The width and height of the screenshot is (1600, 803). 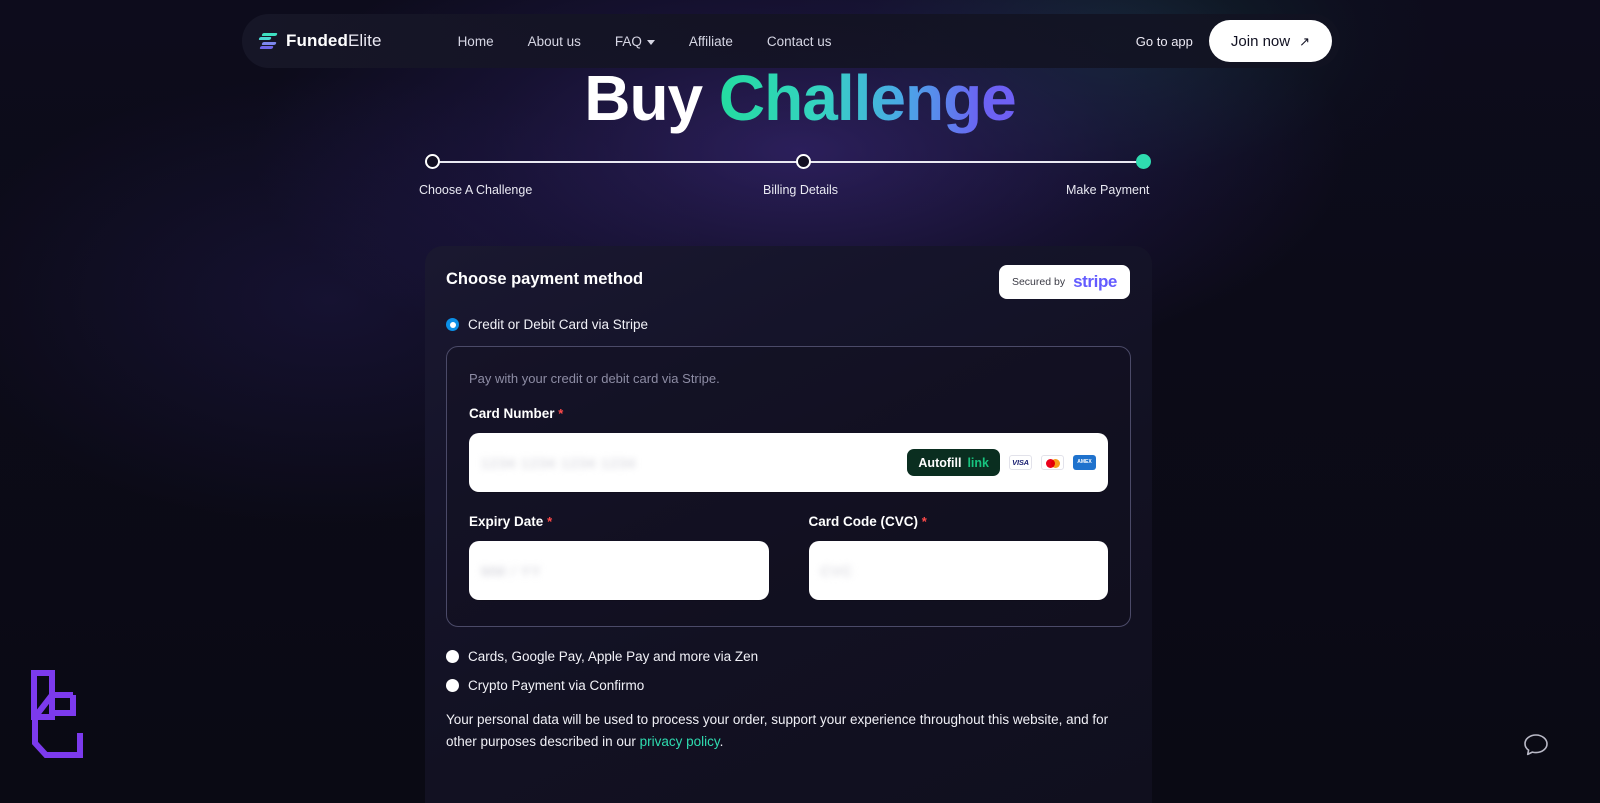 What do you see at coordinates (788, 685) in the screenshot?
I see `payment-option-confirmo: Crypto Payment via Confirmo` at bounding box center [788, 685].